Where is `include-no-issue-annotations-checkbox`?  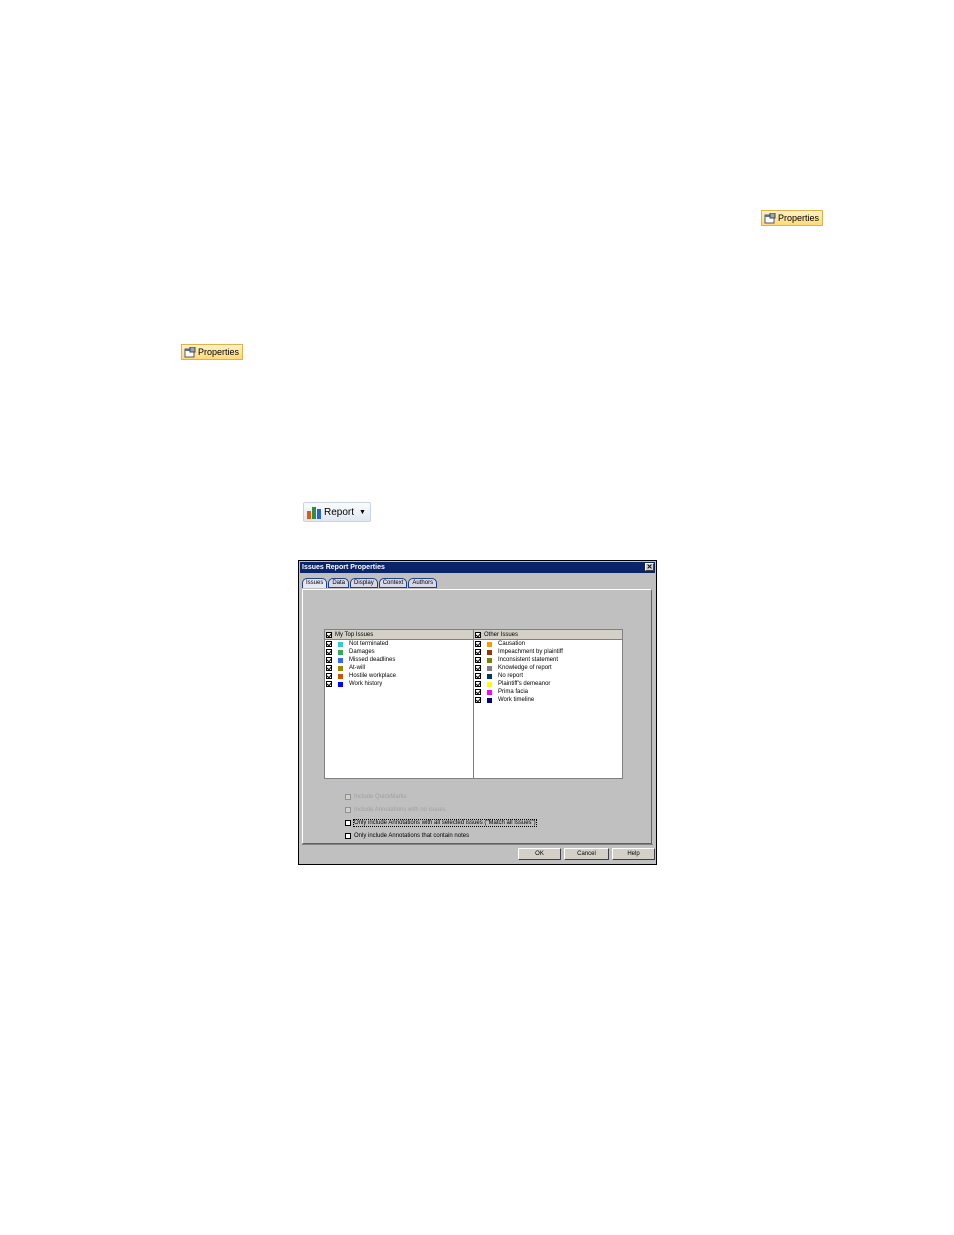 include-no-issue-annotations-checkbox is located at coordinates (348, 809).